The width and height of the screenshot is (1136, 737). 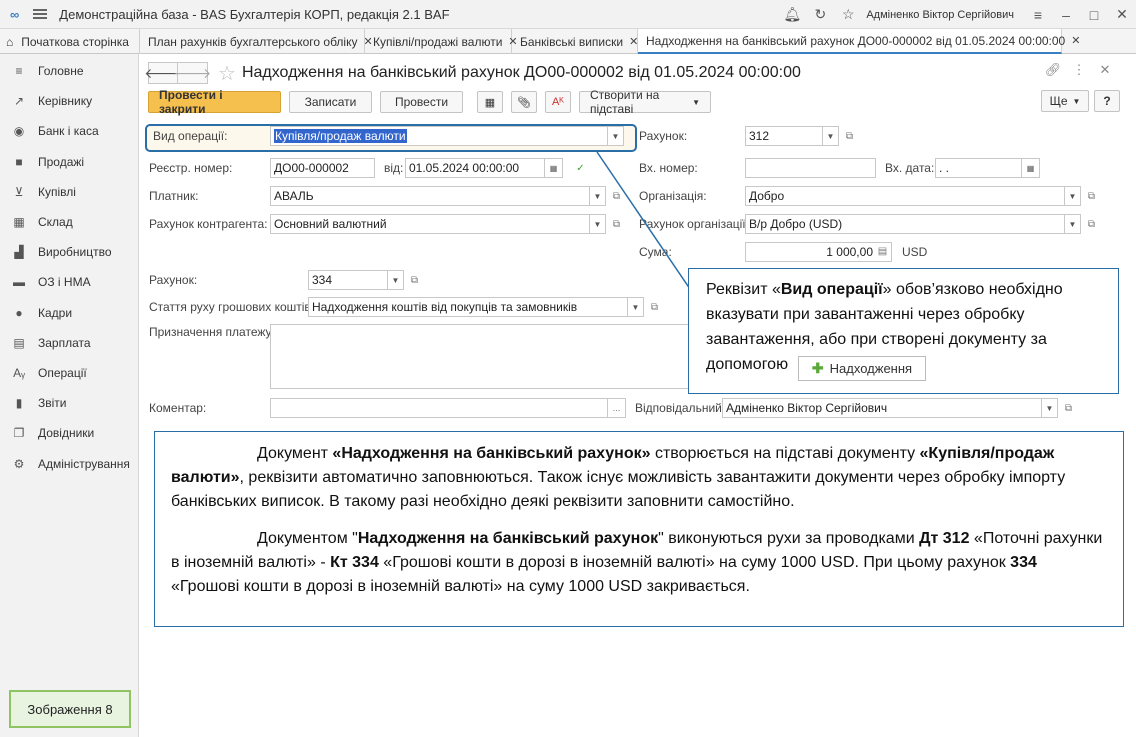 I want to click on attachment-icon: 📎︎, so click(x=524, y=102).